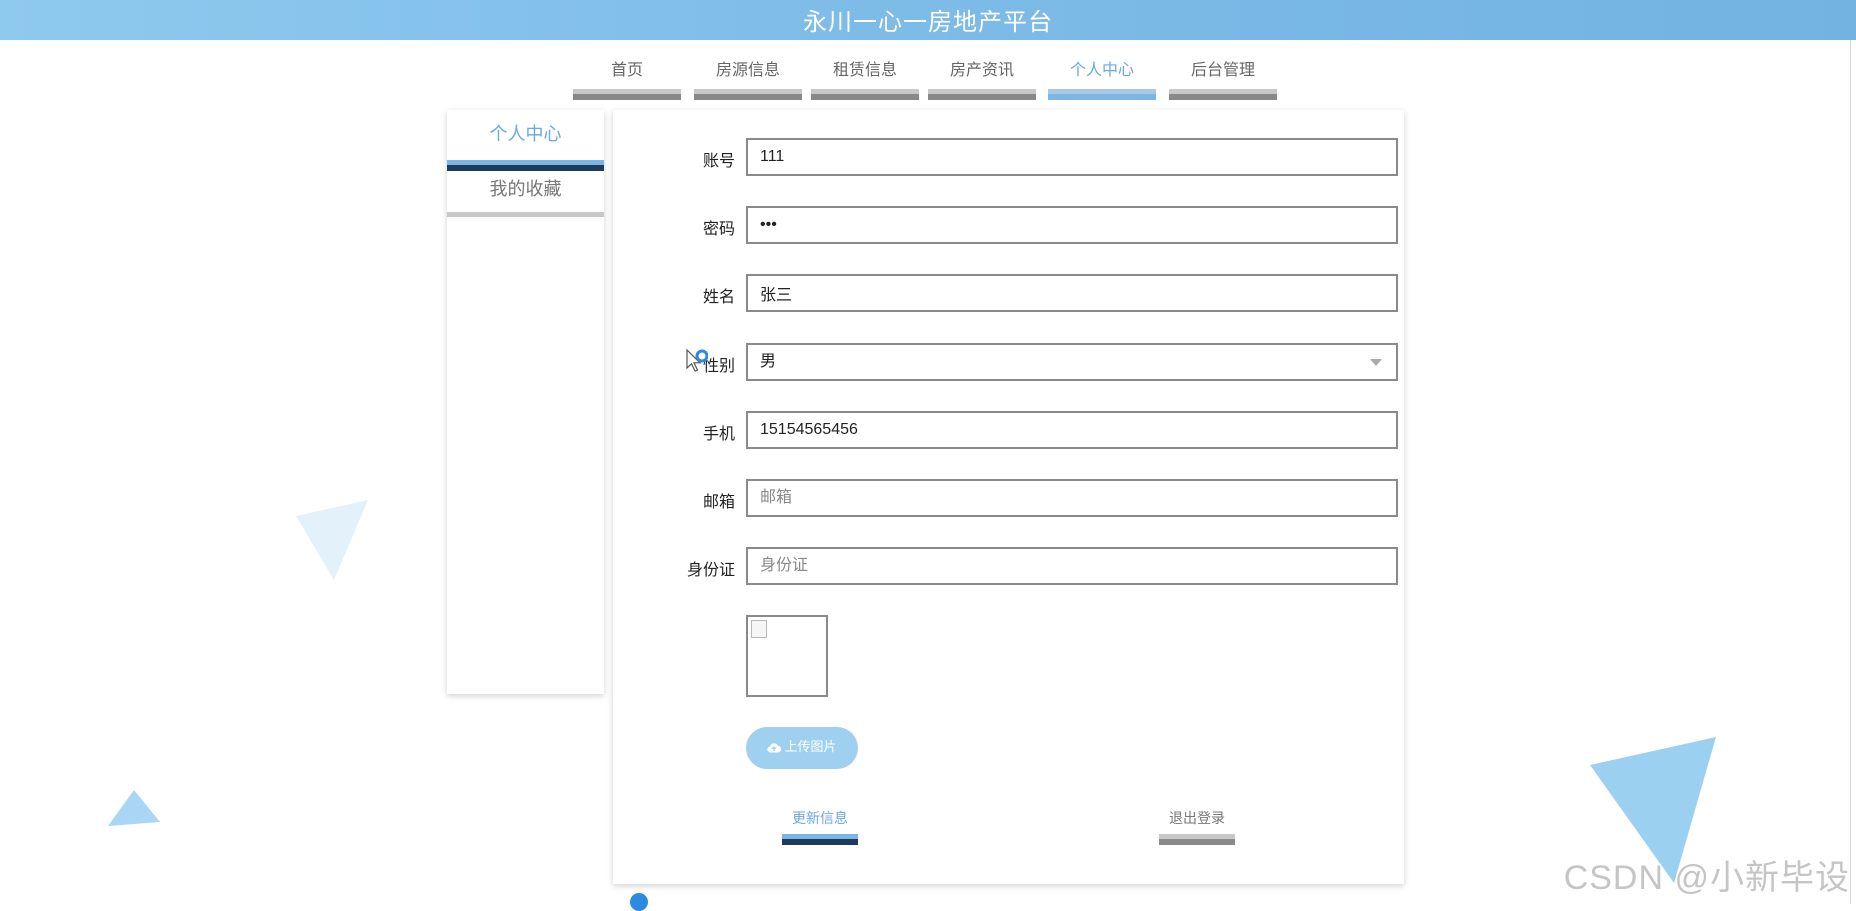  I want to click on nav-item-label: 租赁信息, so click(864, 69).